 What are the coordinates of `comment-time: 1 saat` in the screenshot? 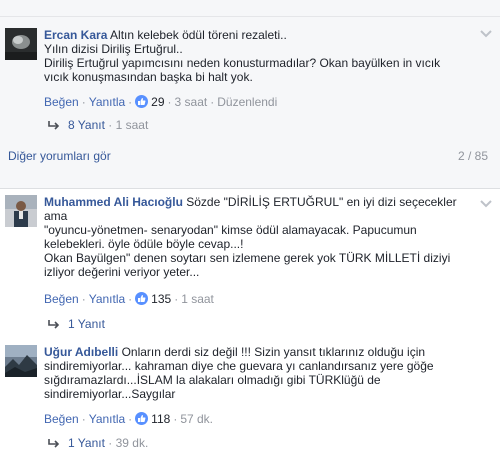 It's located at (197, 299).